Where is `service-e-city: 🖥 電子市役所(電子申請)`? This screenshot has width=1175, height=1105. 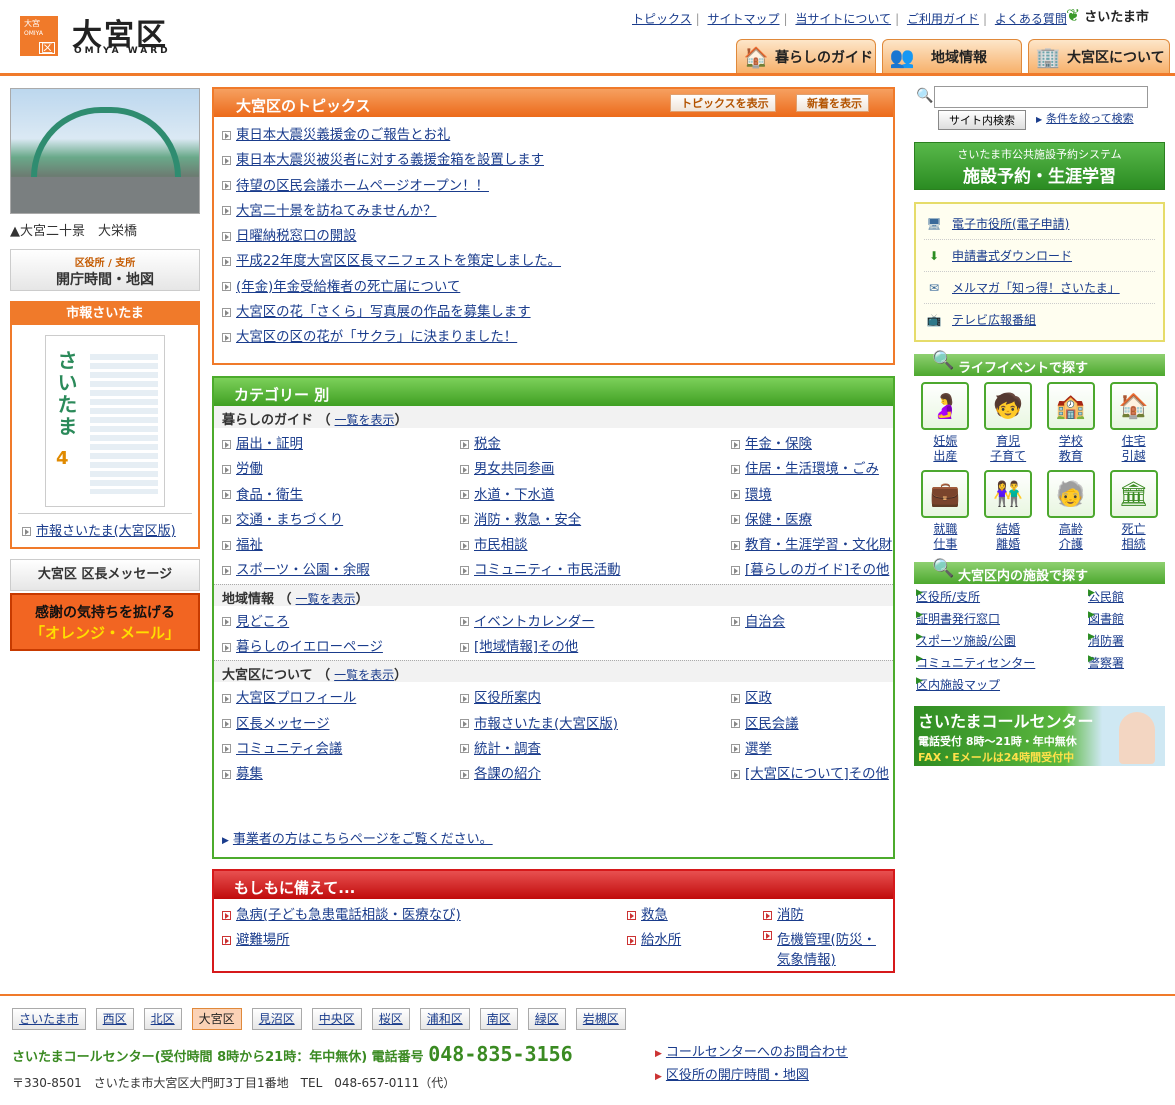 service-e-city: 🖥 電子市役所(電子申請) is located at coordinates (1039, 224).